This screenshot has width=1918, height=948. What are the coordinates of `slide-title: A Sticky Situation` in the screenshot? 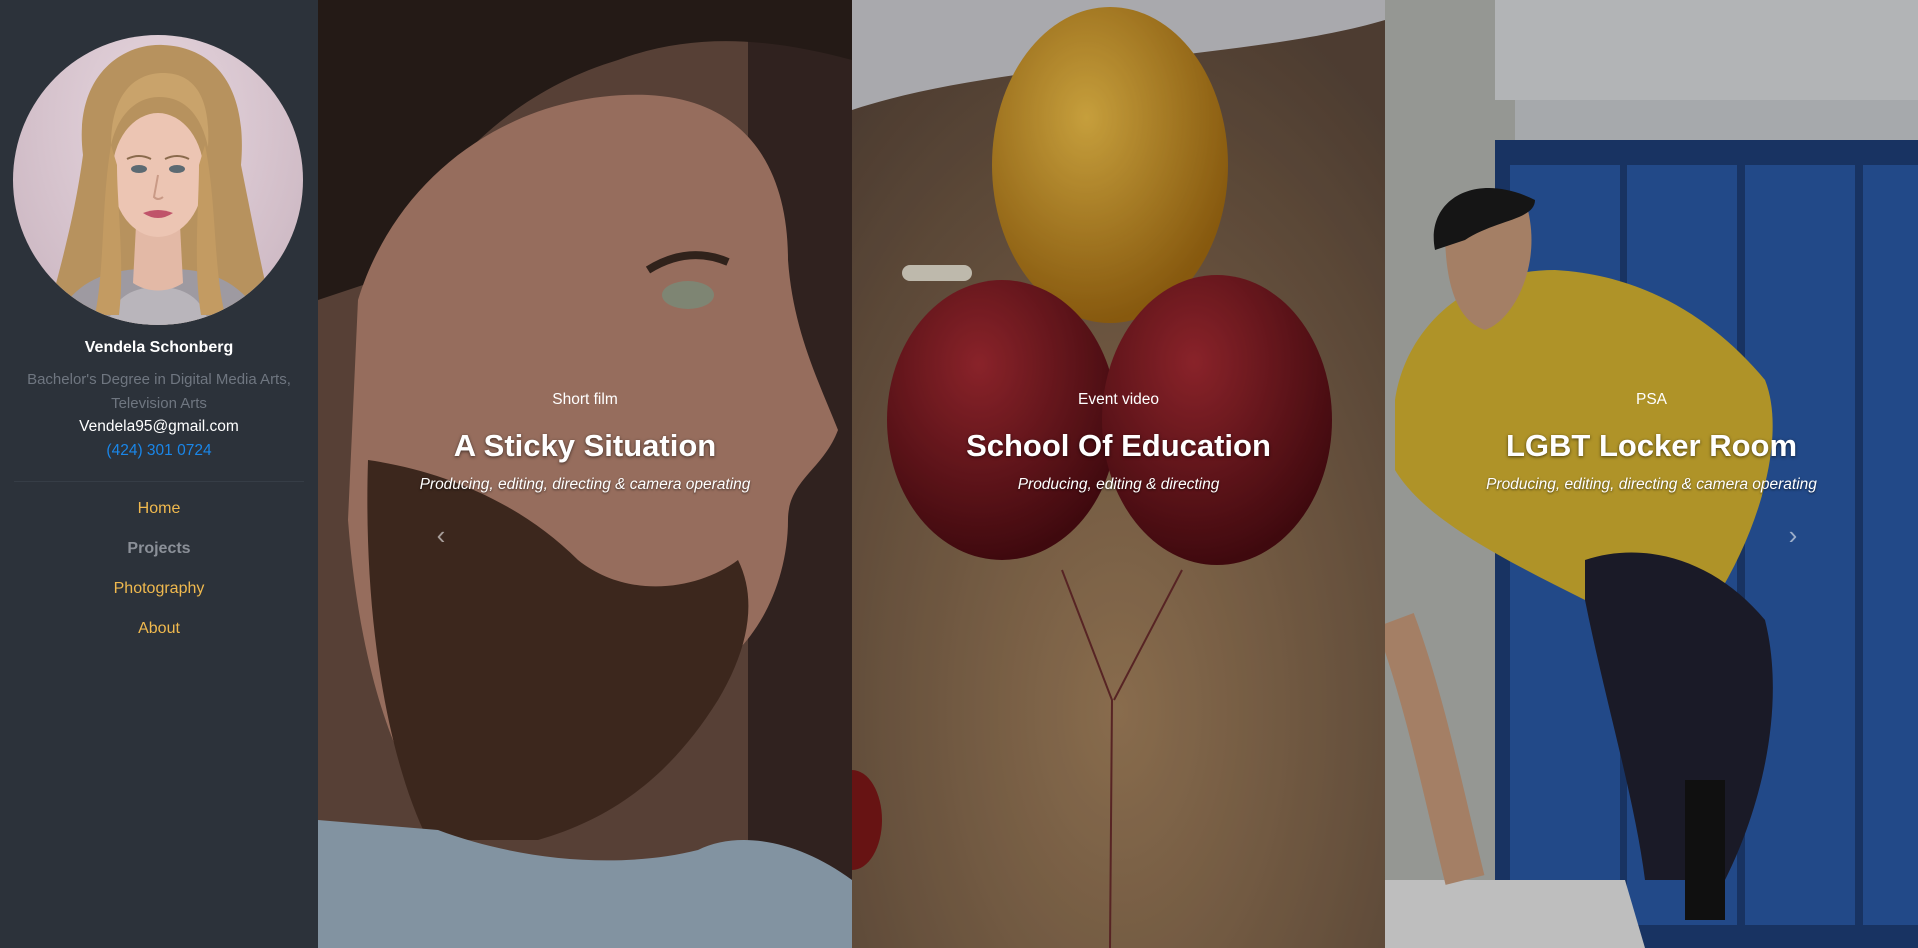 It's located at (585, 445).